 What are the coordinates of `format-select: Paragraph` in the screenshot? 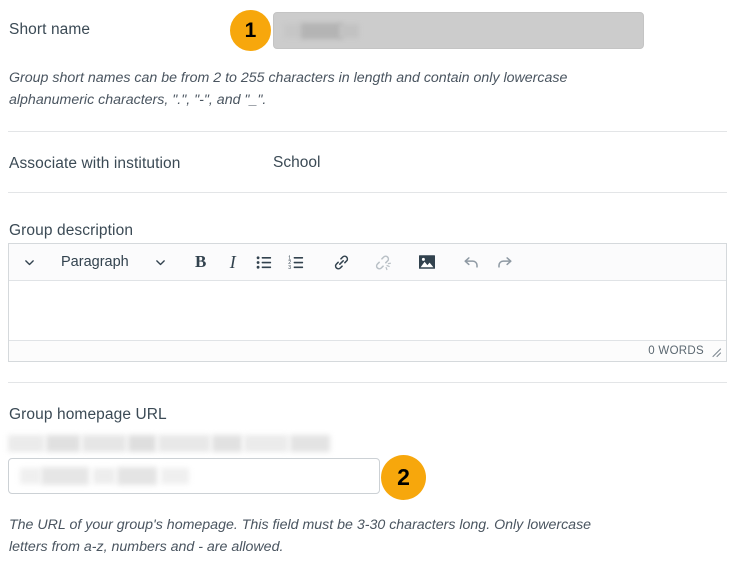 It's located at (95, 262).